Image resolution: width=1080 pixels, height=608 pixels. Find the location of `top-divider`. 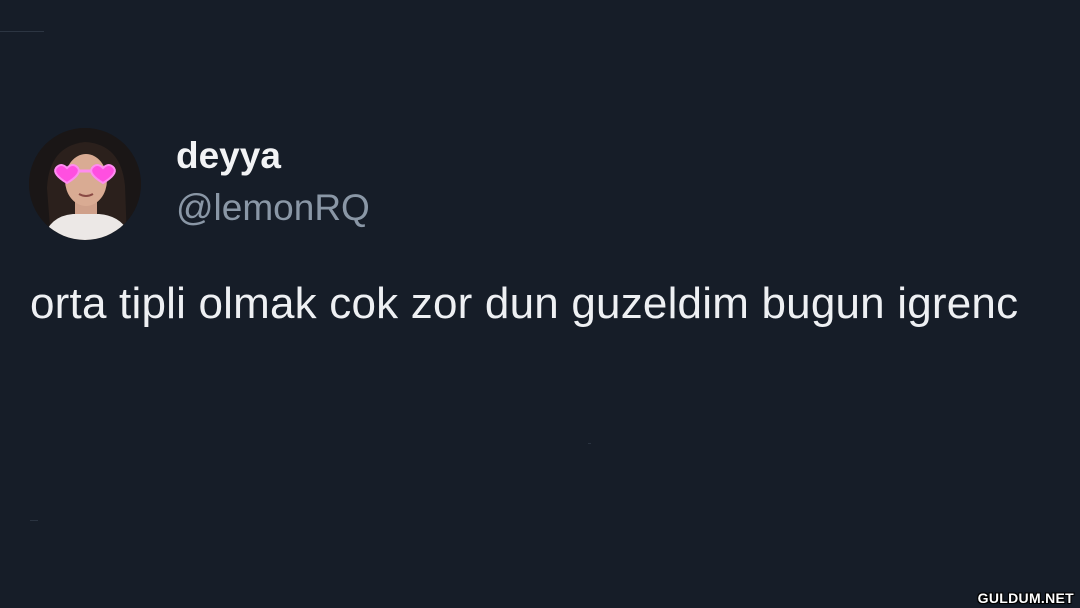

top-divider is located at coordinates (22, 31).